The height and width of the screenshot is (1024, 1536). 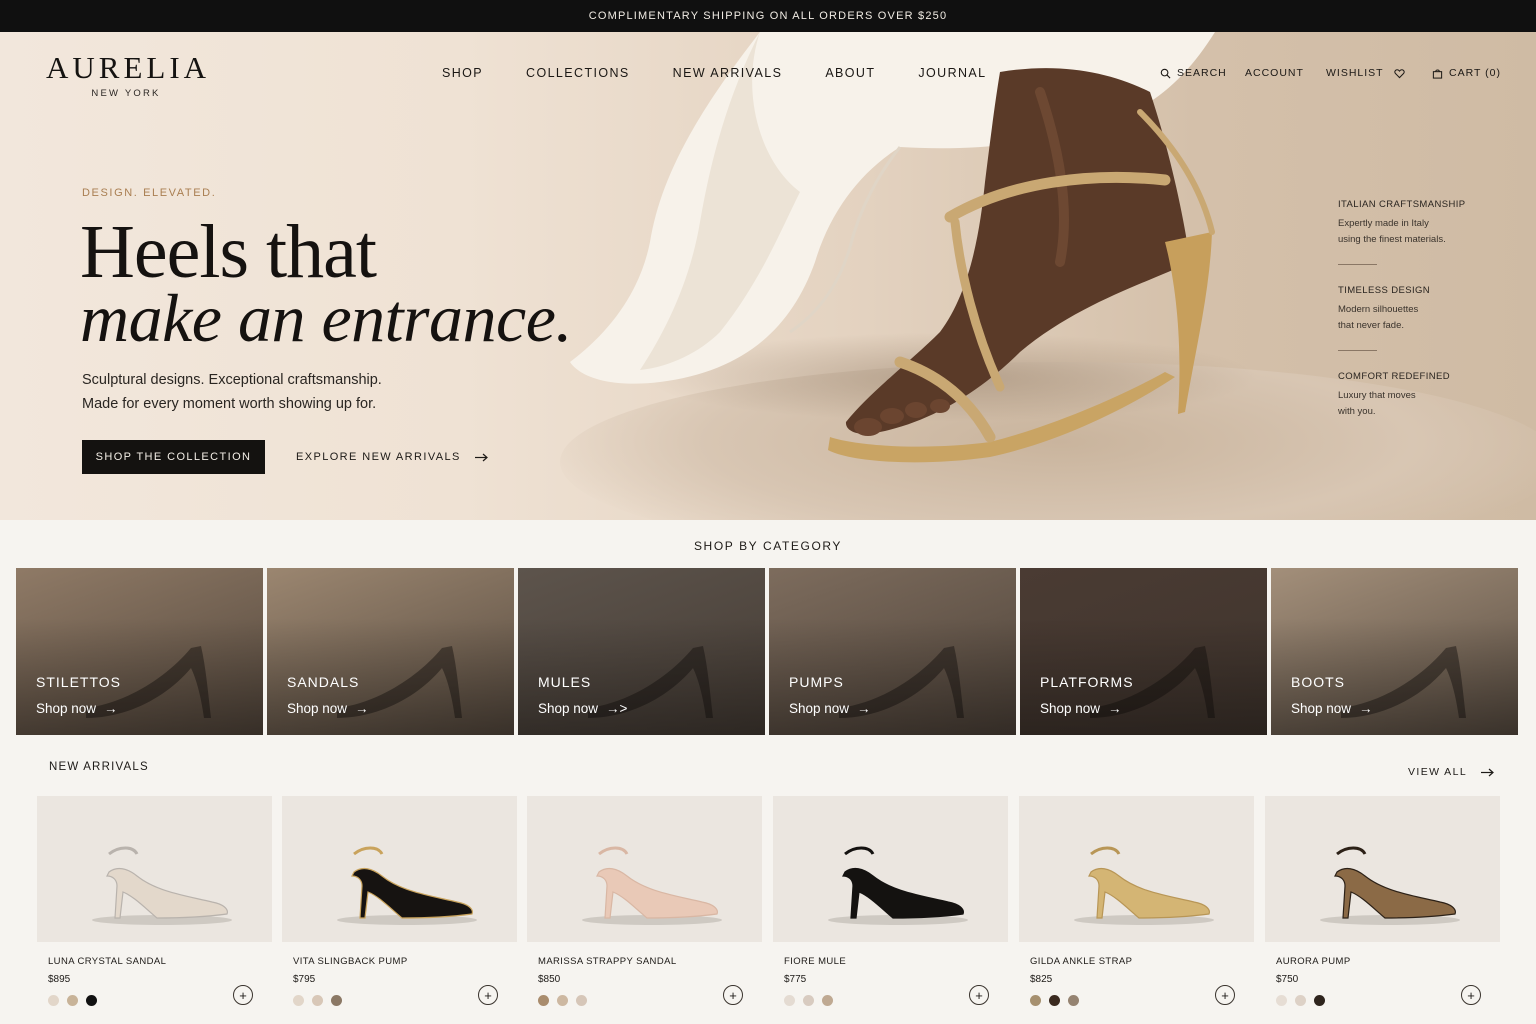 I want to click on account-button: ACCOUNT, so click(x=1274, y=73).